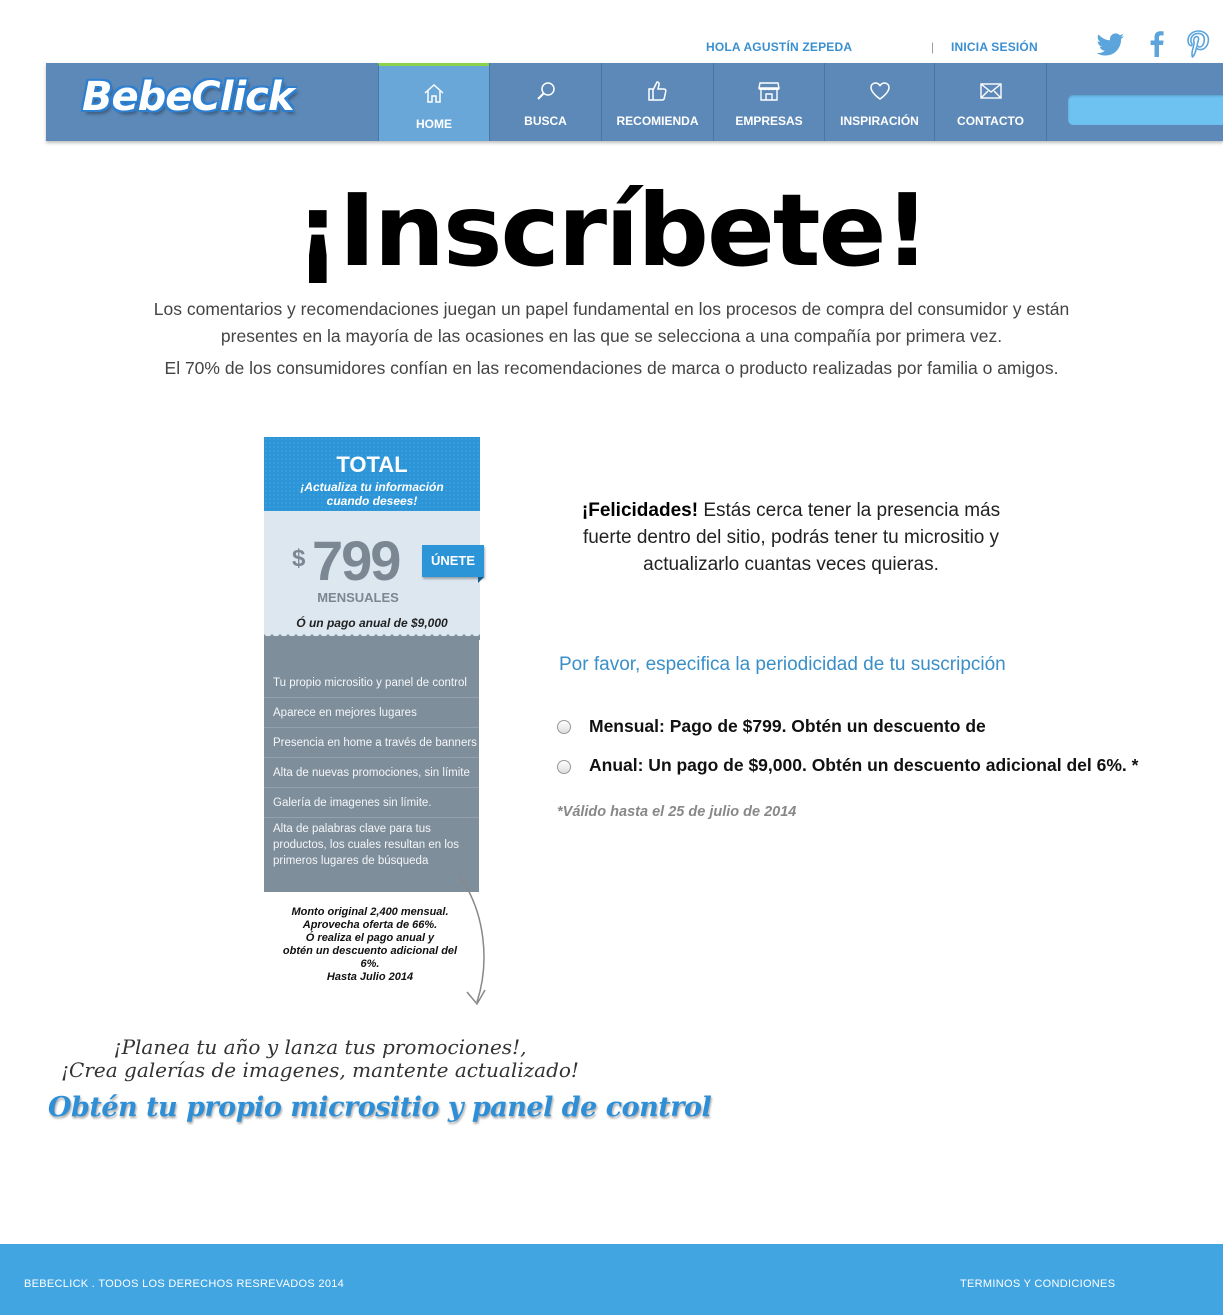 The height and width of the screenshot is (1315, 1223). What do you see at coordinates (990, 121) in the screenshot?
I see `nav-item-label: CONTACTO` at bounding box center [990, 121].